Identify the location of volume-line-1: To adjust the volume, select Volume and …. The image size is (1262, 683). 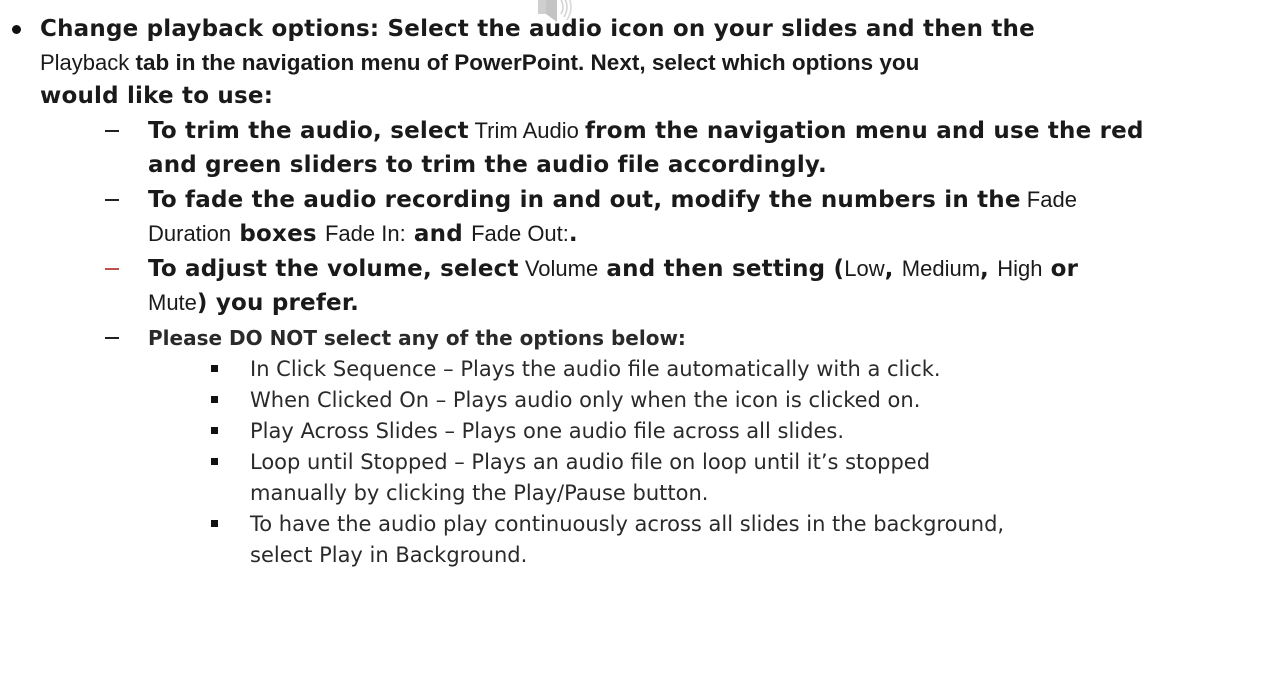
(613, 269).